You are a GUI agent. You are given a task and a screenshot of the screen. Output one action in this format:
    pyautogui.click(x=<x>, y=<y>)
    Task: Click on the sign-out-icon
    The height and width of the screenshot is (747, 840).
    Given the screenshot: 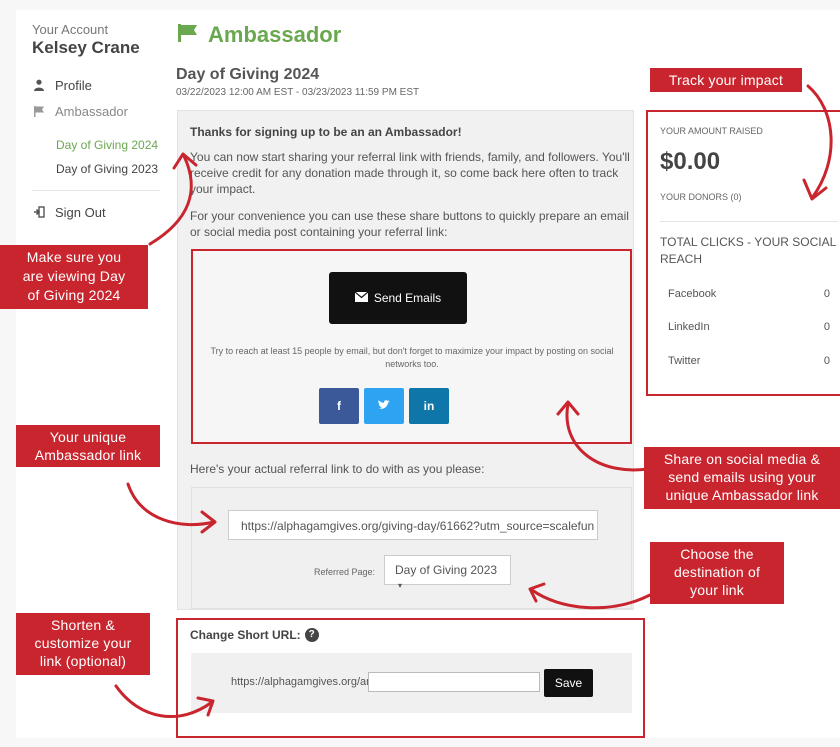 What is the action you would take?
    pyautogui.click(x=38, y=212)
    